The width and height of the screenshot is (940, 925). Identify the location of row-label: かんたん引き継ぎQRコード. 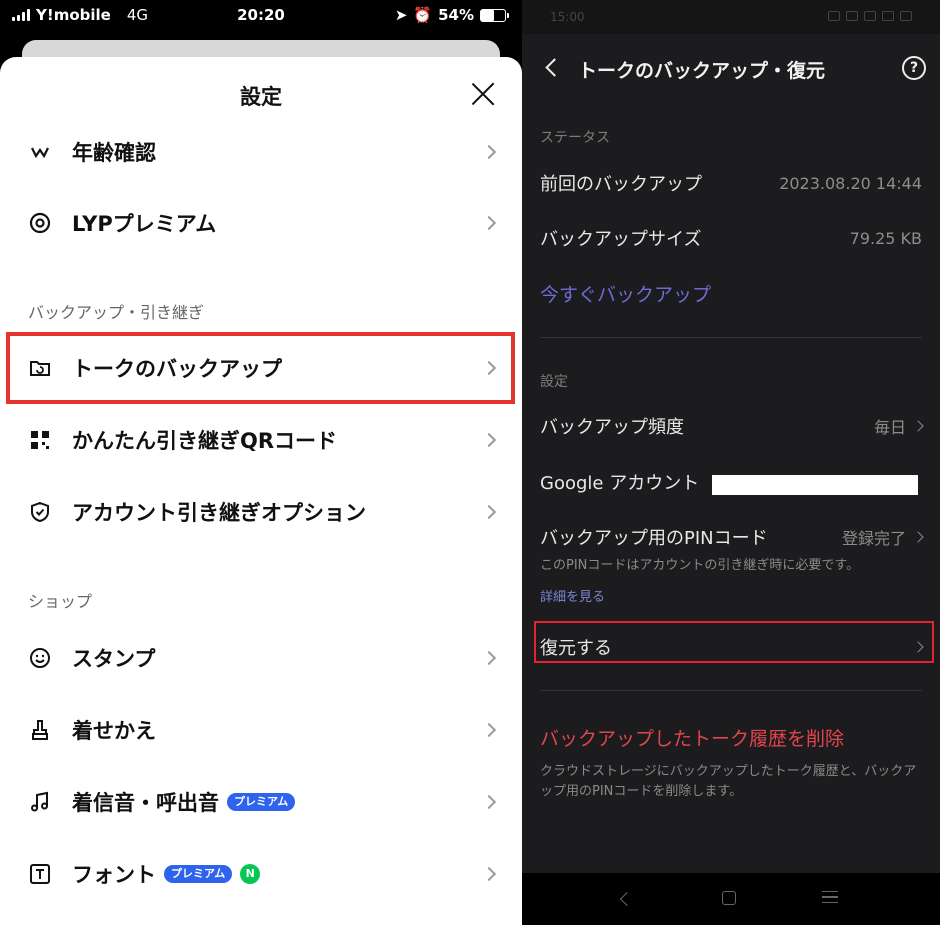
(205, 441).